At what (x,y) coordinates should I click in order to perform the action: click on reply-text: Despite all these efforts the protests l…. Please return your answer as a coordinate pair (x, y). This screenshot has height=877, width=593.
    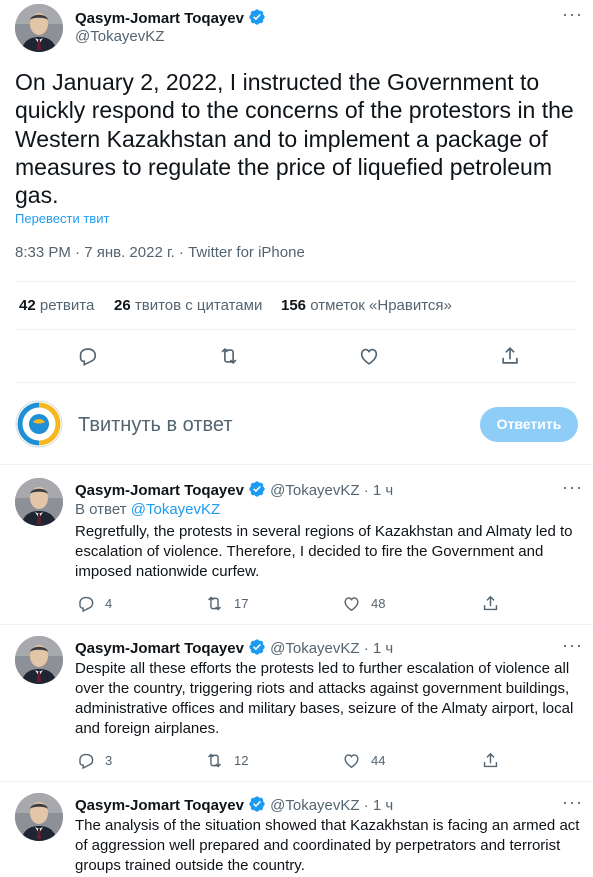
    Looking at the image, I should click on (324, 698).